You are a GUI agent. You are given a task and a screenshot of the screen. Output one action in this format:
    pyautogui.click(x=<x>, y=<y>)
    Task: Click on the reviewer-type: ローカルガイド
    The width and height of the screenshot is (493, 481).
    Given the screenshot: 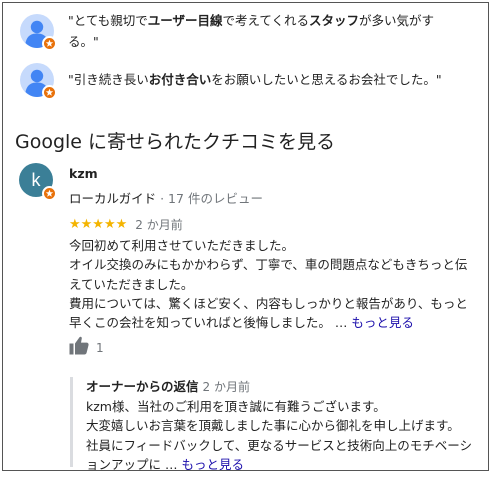 What is the action you would take?
    pyautogui.click(x=113, y=198)
    